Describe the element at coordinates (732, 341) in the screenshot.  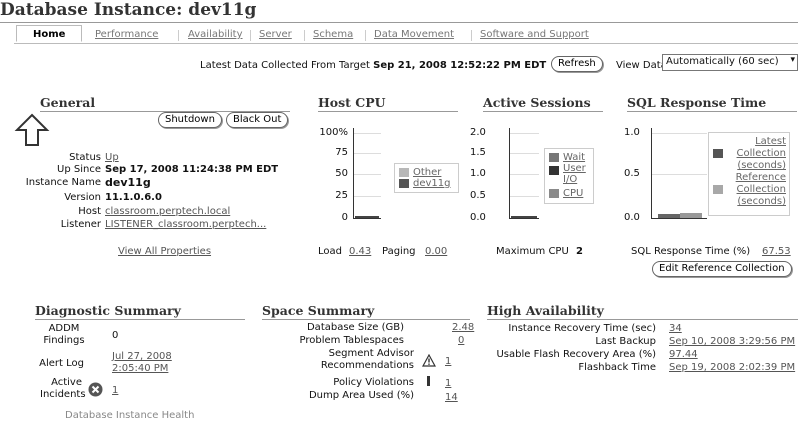
I see `last-backup-link: Sep 10, 2008 3:29:56 PM` at that location.